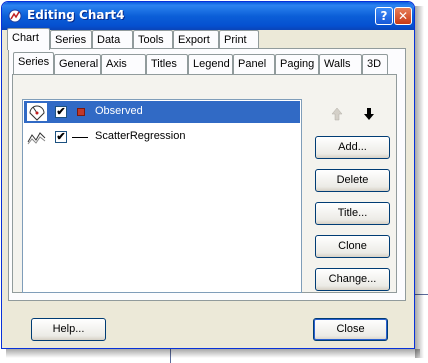 This screenshot has width=428, height=363. I want to click on tab-export: Export, so click(196, 40).